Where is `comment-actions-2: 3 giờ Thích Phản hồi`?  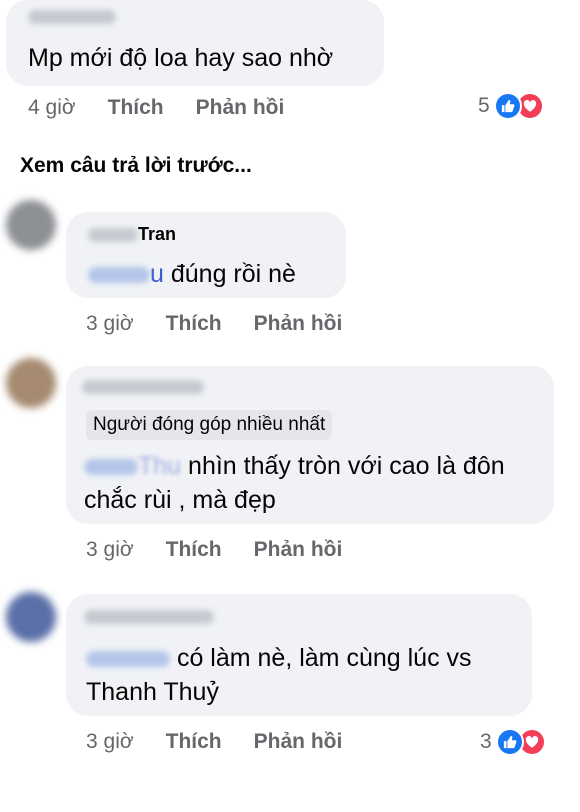
comment-actions-2: 3 giờ Thích Phản hồi is located at coordinates (214, 324).